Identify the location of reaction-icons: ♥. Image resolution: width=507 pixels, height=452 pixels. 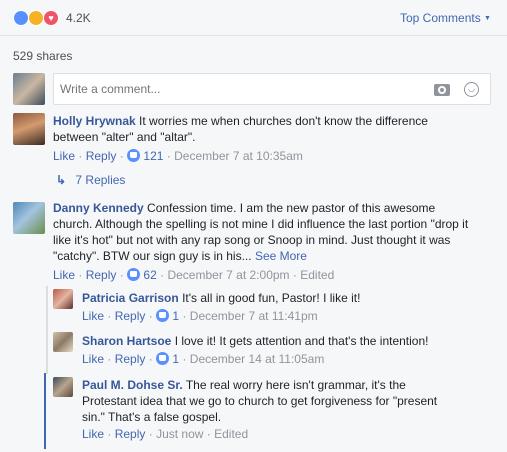
(37, 18).